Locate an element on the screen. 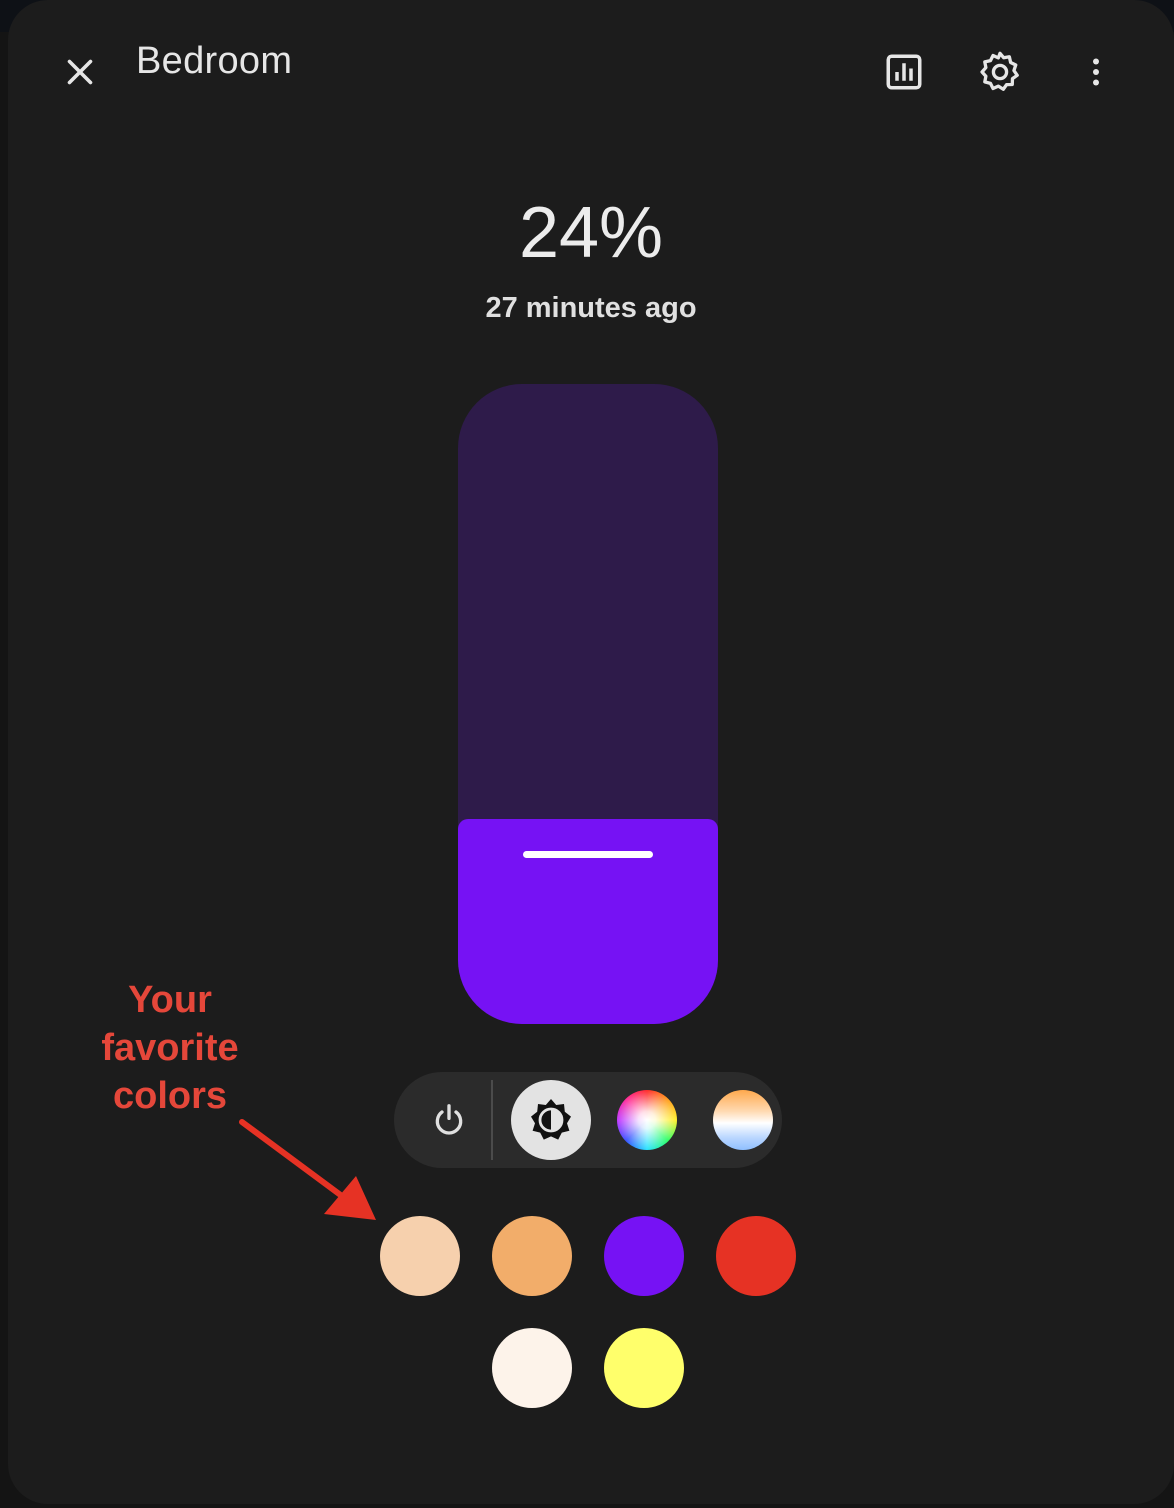 The image size is (1174, 1508). settings-button is located at coordinates (1000, 72).